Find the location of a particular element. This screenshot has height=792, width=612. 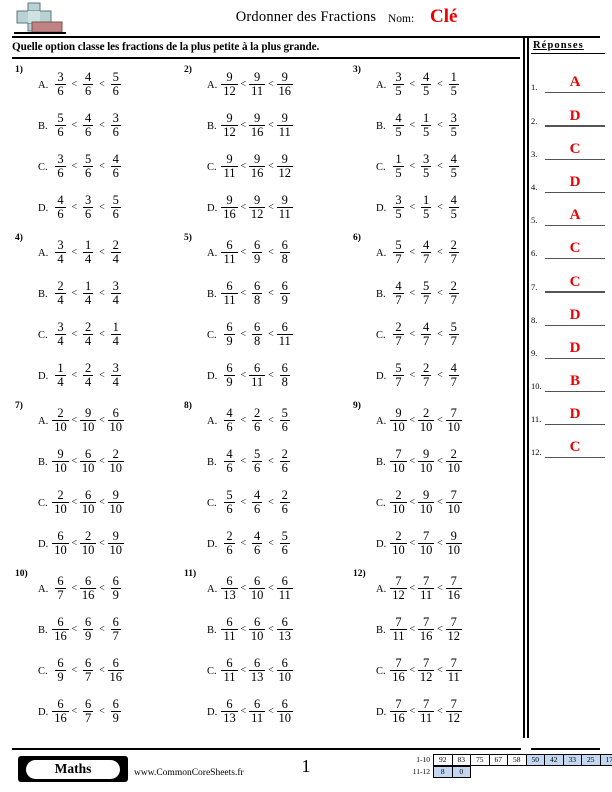

choice-option: C. 5 6 <4 6 <2 6 is located at coordinates (278, 502).